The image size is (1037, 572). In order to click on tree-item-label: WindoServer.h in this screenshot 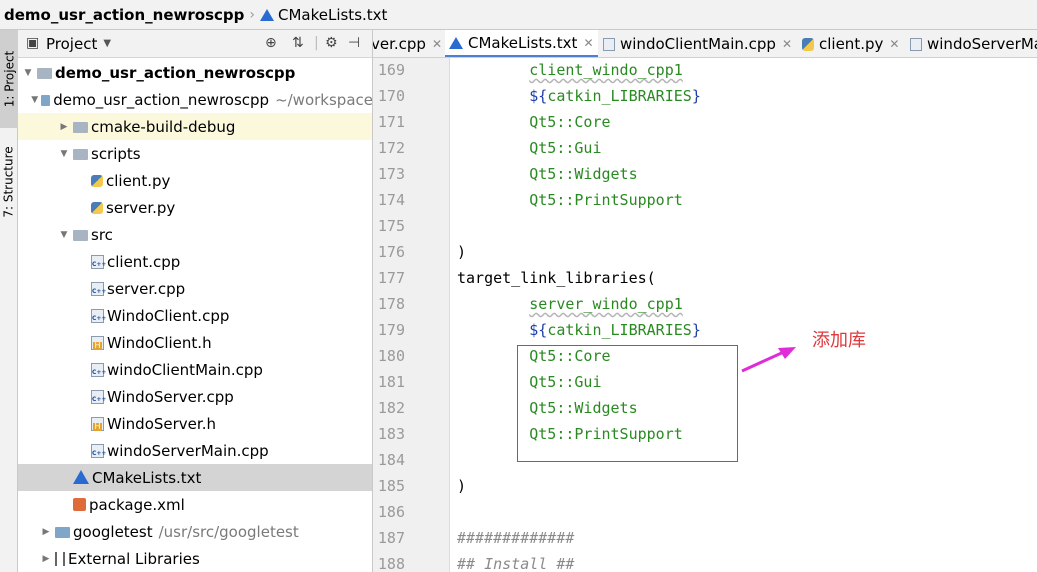, I will do `click(161, 423)`.